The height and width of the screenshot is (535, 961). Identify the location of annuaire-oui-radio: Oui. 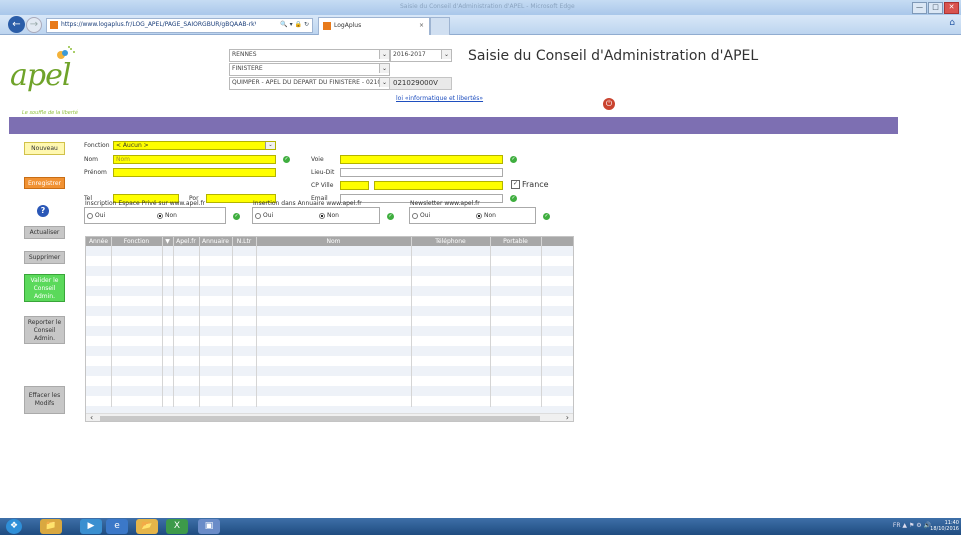
(264, 215).